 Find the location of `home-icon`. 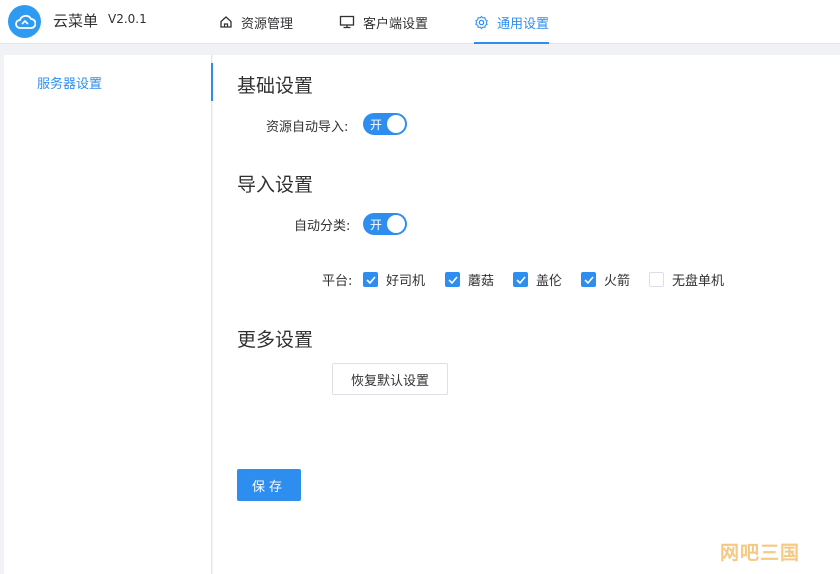

home-icon is located at coordinates (226, 22).